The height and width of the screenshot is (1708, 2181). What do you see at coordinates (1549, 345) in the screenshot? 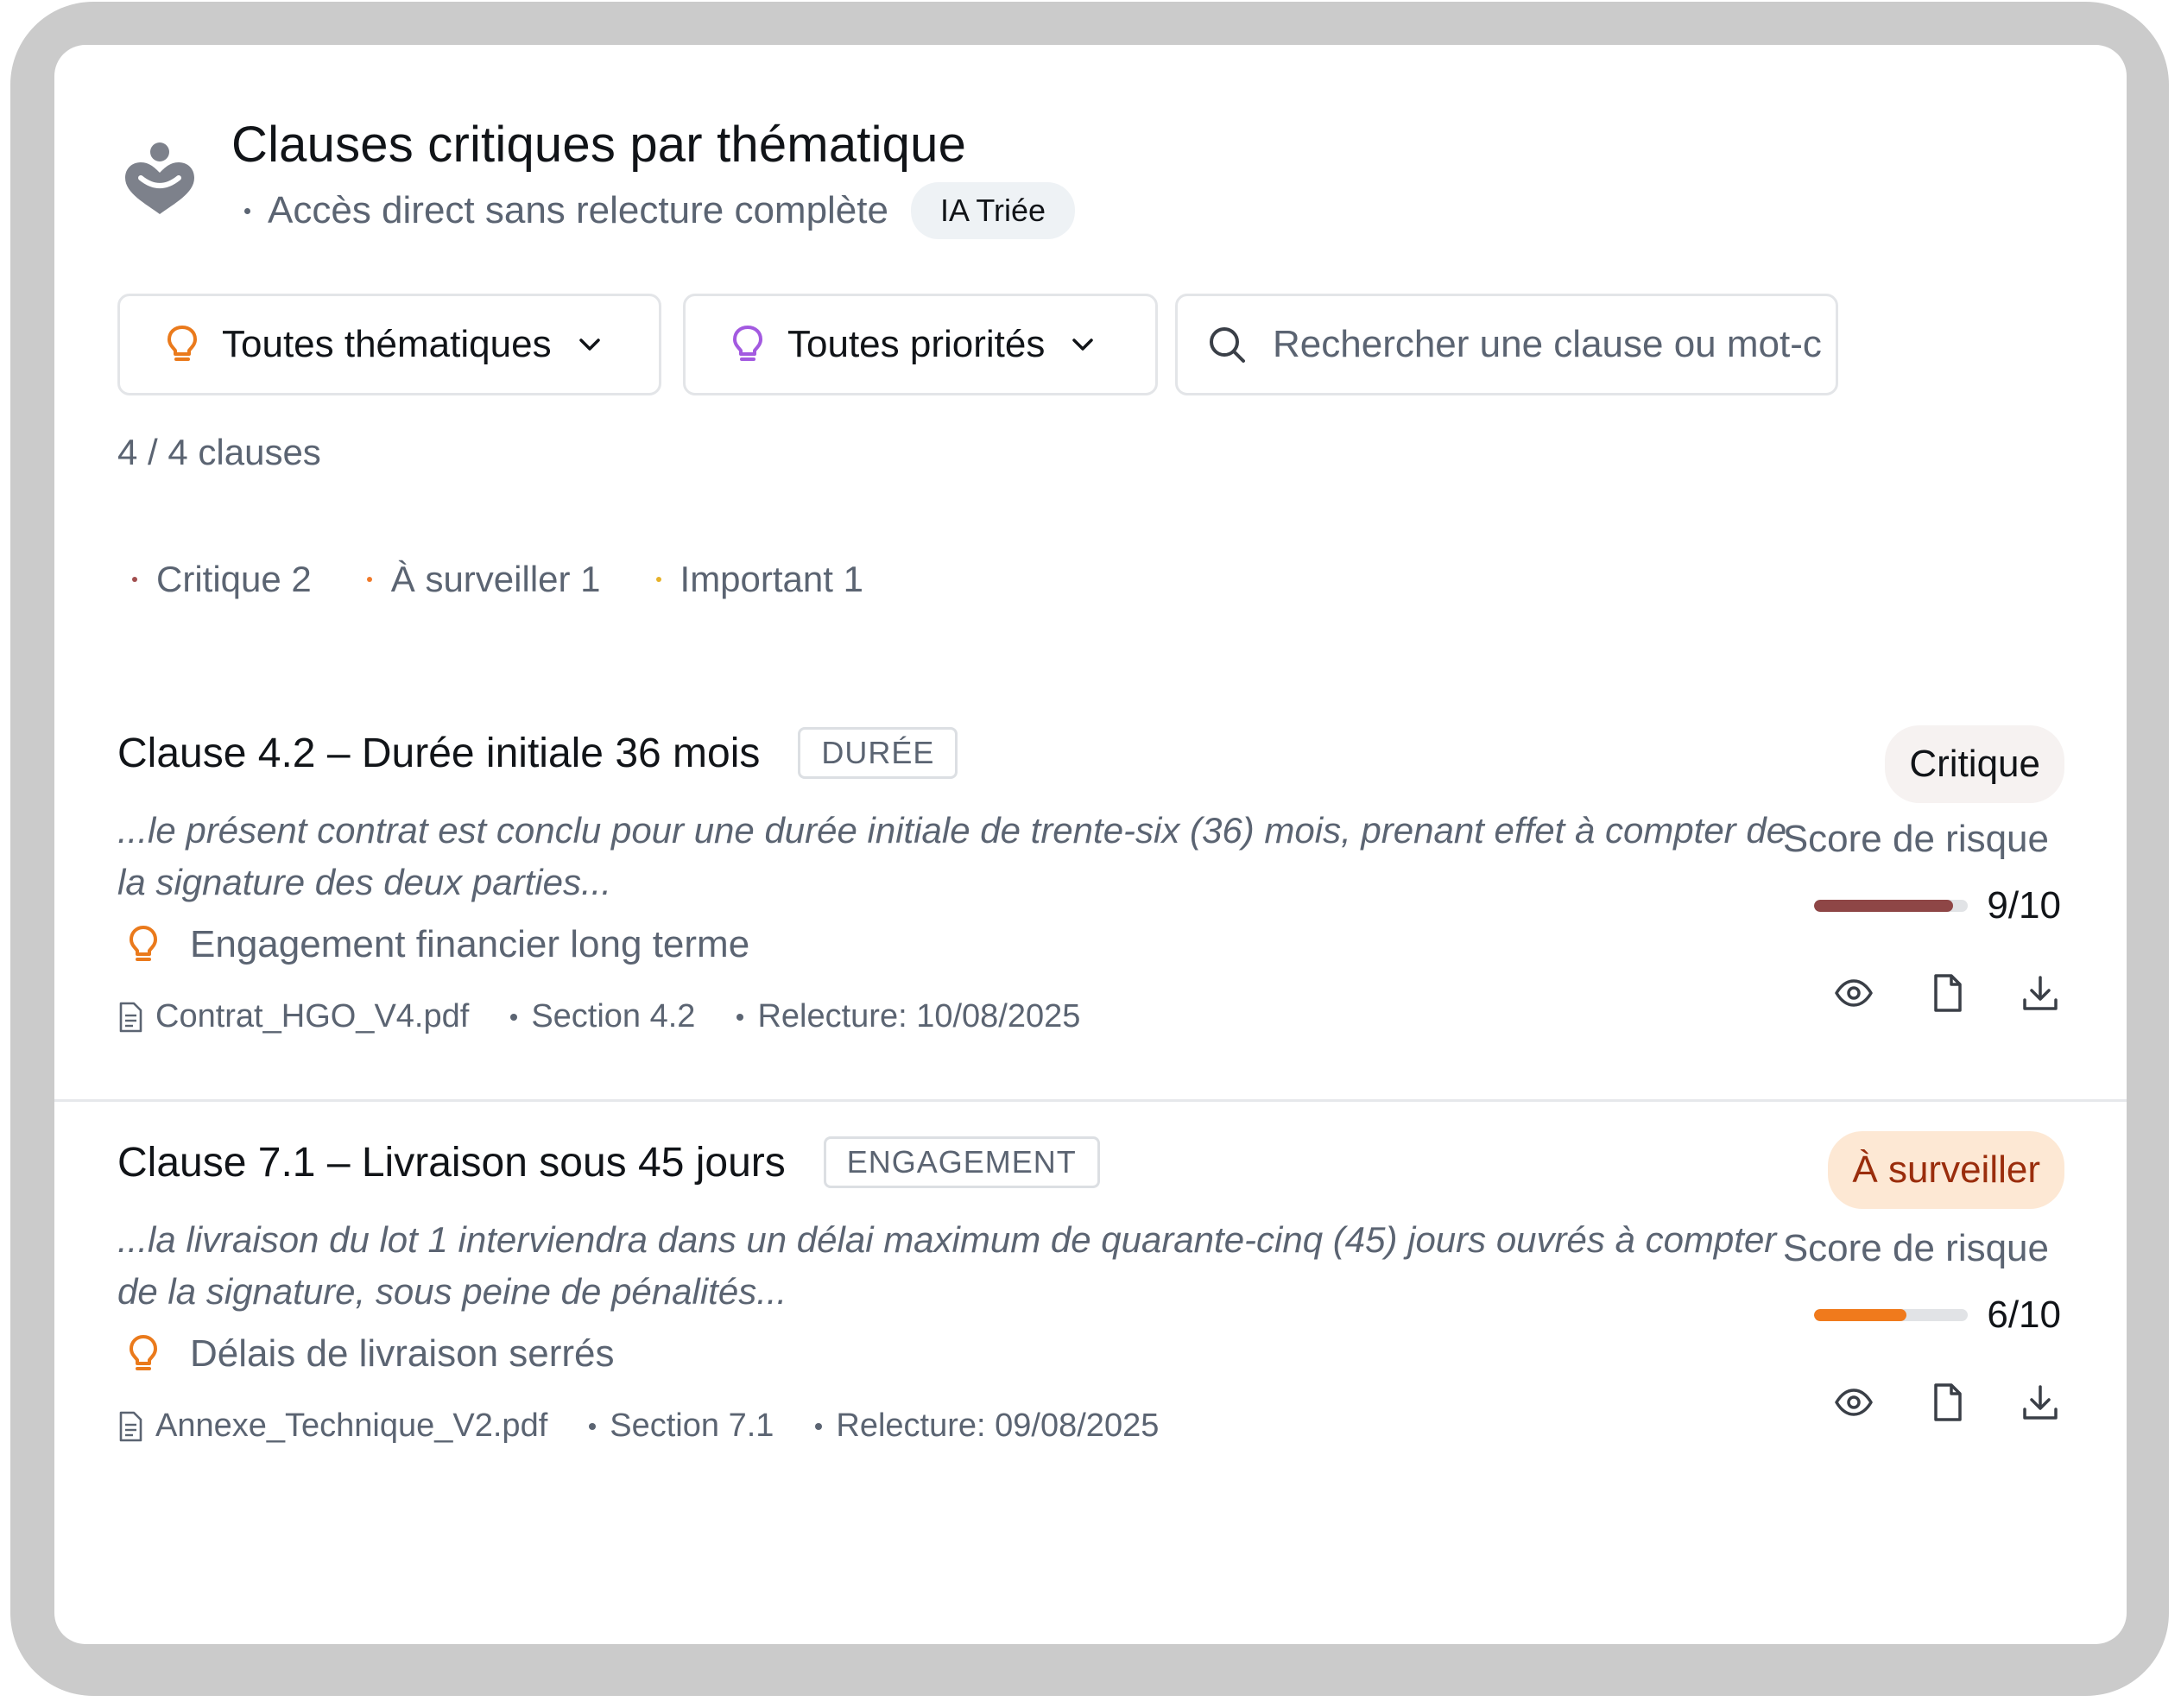
I see `search-input` at bounding box center [1549, 345].